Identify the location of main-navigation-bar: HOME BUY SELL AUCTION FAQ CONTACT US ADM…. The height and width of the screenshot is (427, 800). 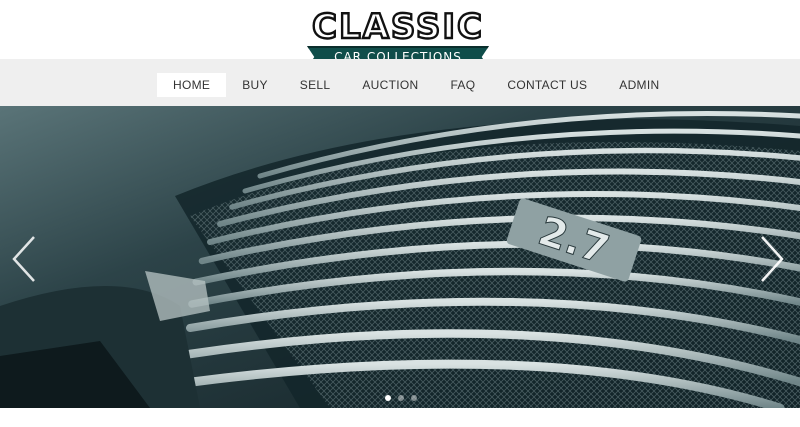
(400, 82).